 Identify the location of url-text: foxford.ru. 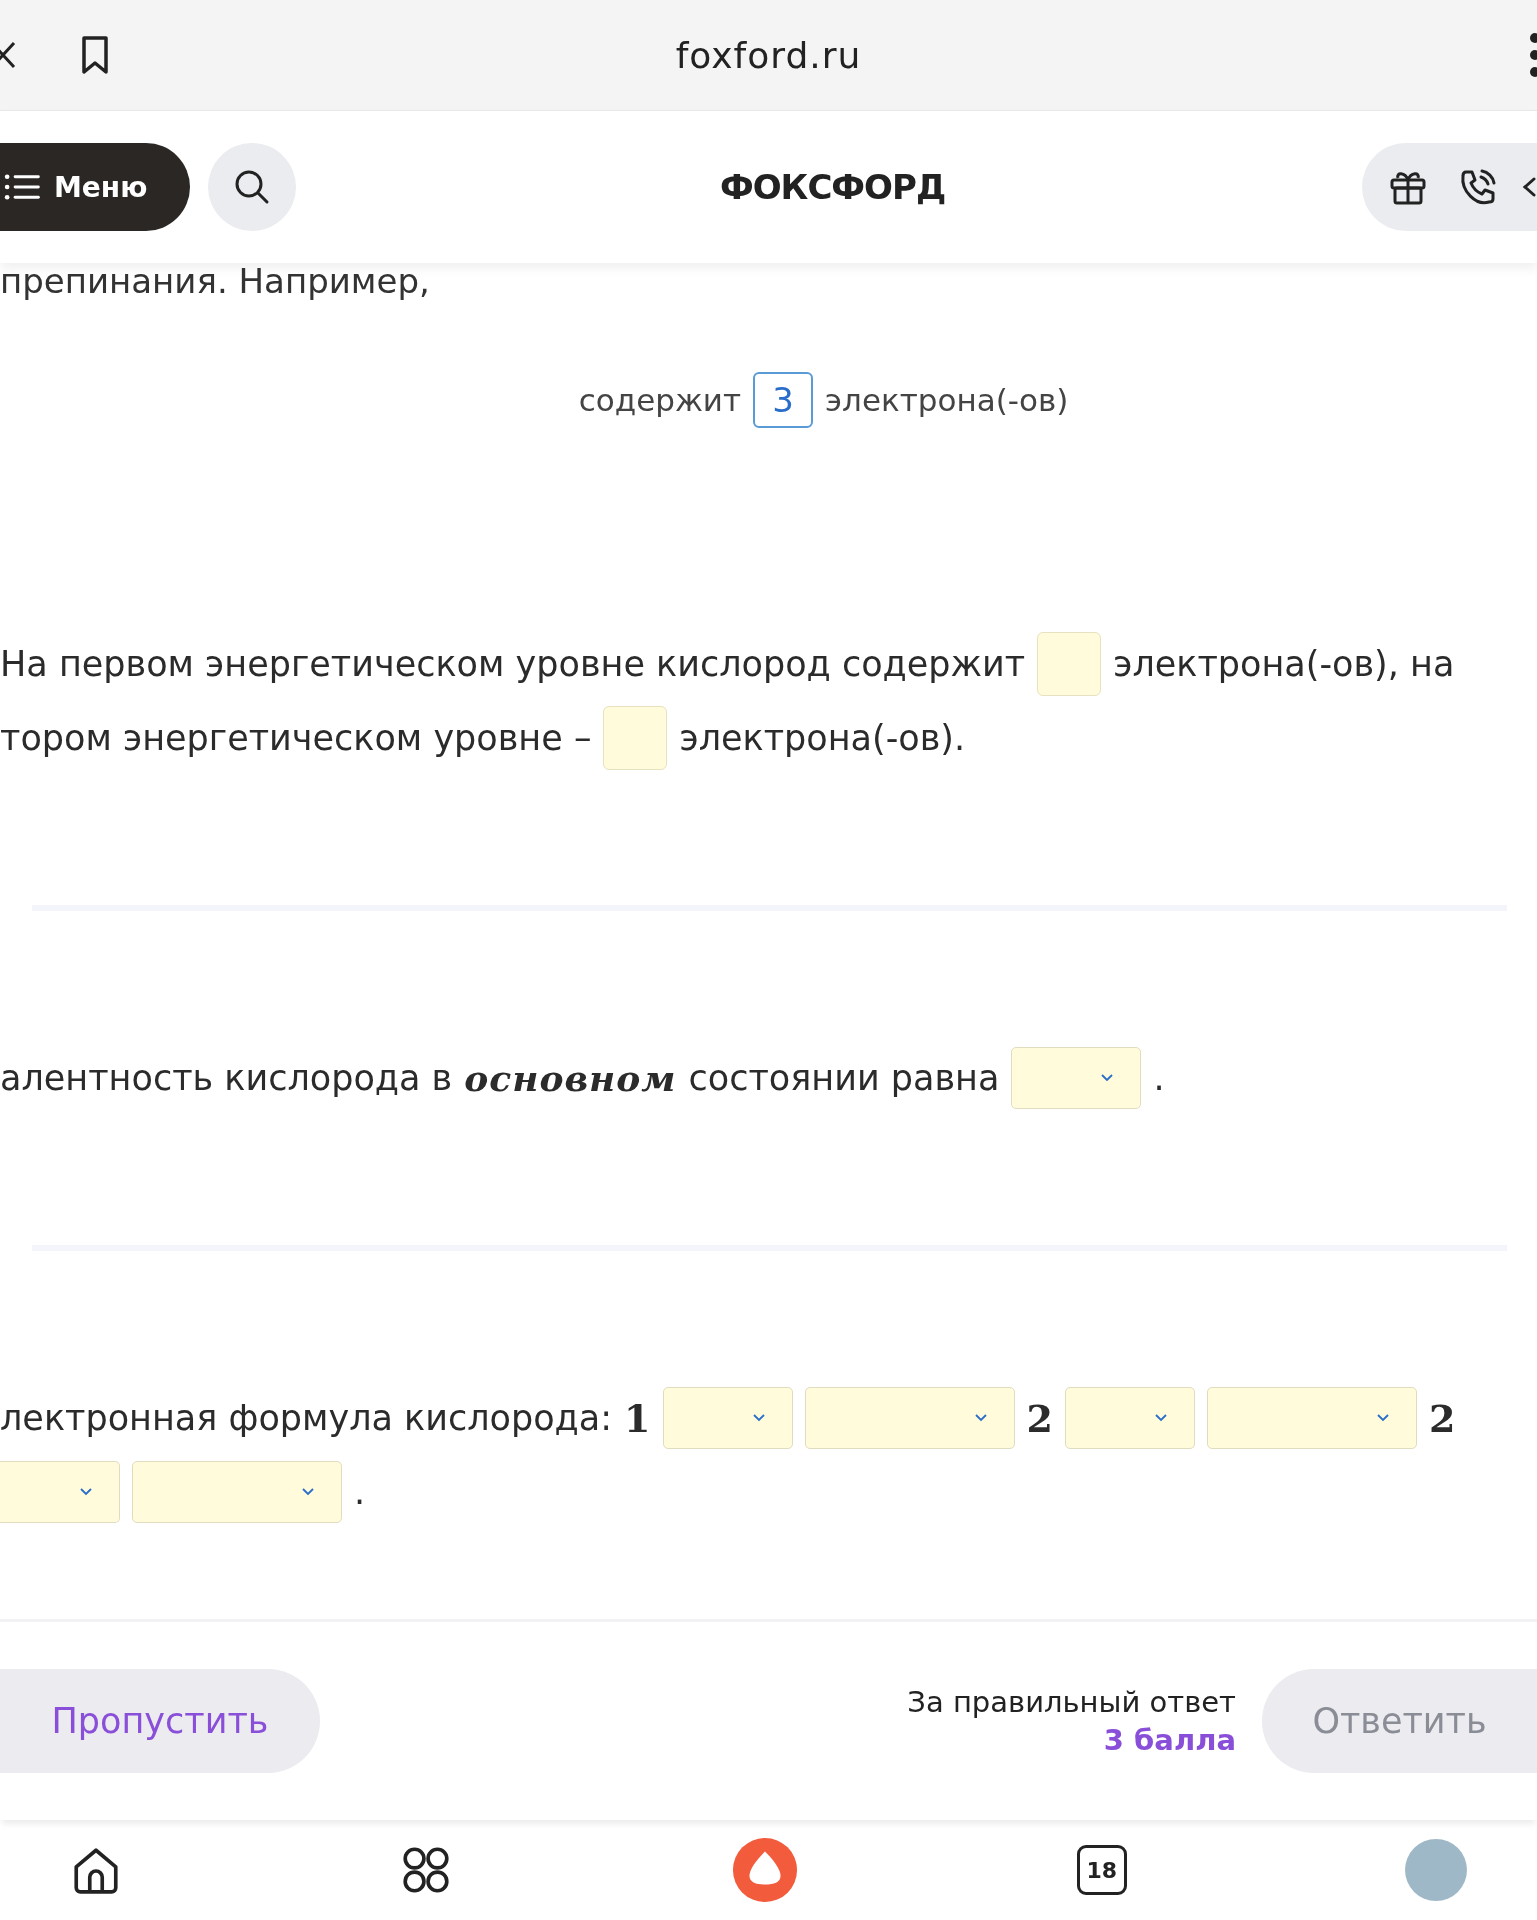
(768, 55).